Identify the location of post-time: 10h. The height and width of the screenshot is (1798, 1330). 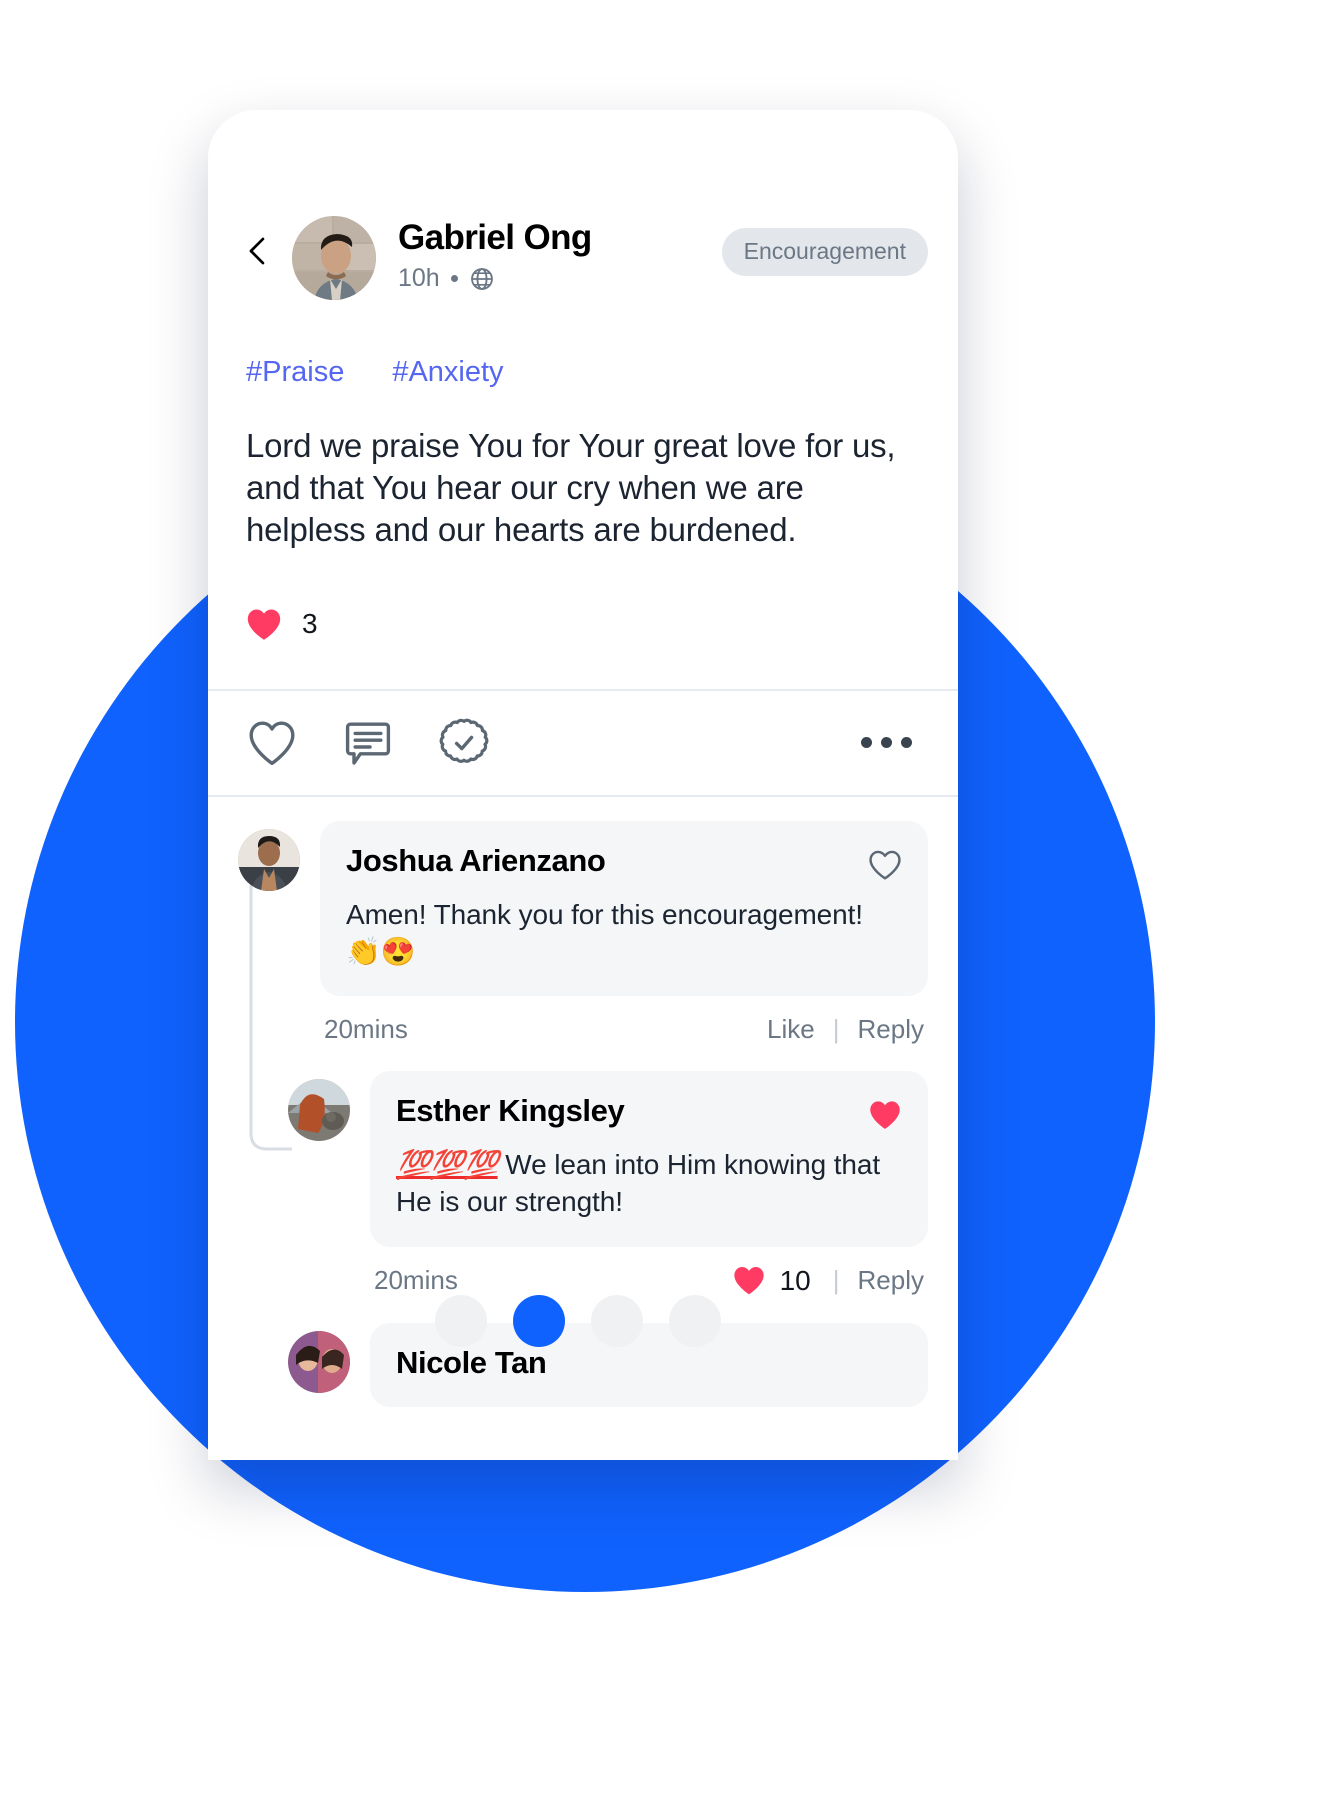
(419, 278).